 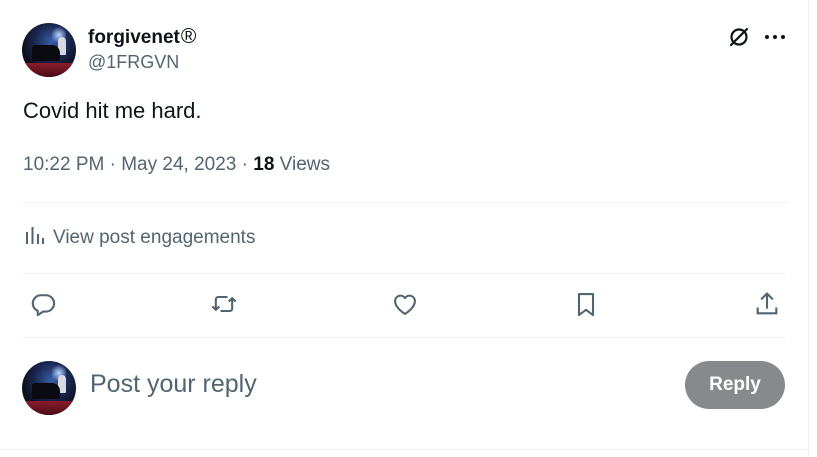 What do you see at coordinates (188, 36) in the screenshot?
I see `registered-badge: ®` at bounding box center [188, 36].